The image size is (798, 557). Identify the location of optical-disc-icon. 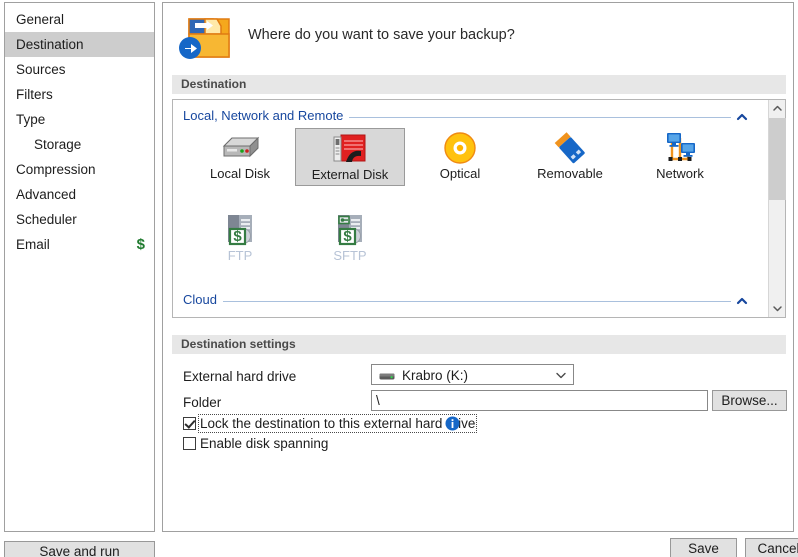
(460, 148).